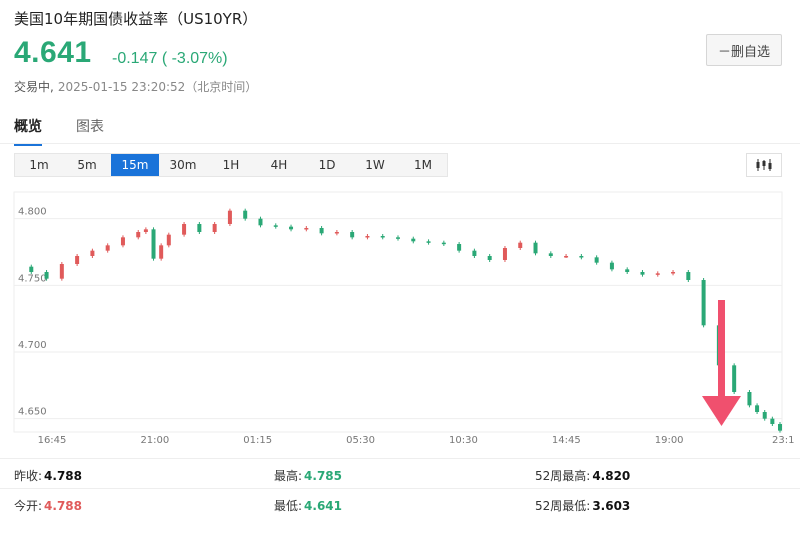 Image resolution: width=800 pixels, height=542 pixels. Describe the element at coordinates (323, 506) in the screenshot. I see `day-low-value: 4.641` at that location.